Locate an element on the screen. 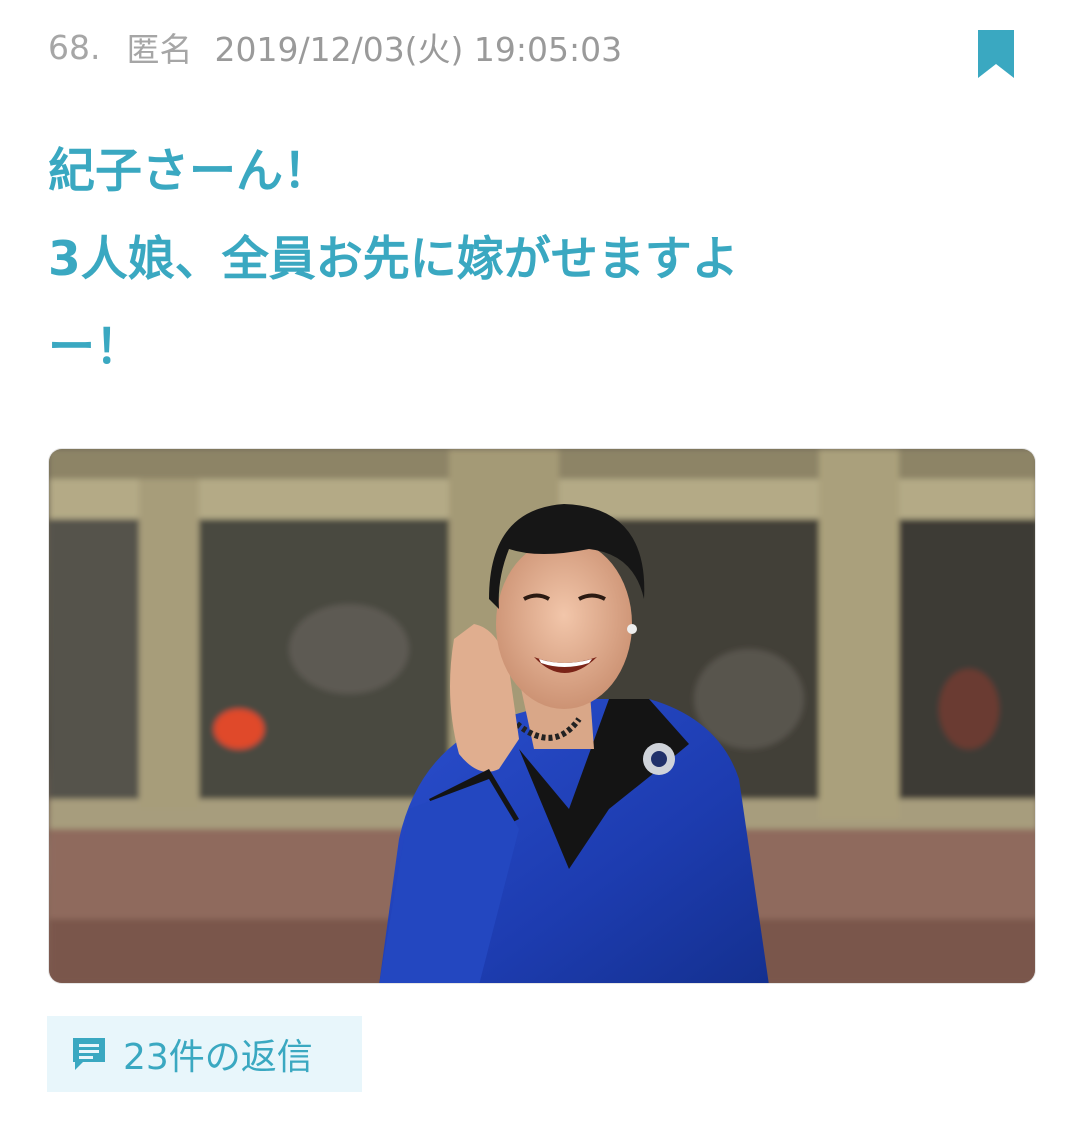  comment-line: 紀子さーん！ is located at coordinates (189, 171).